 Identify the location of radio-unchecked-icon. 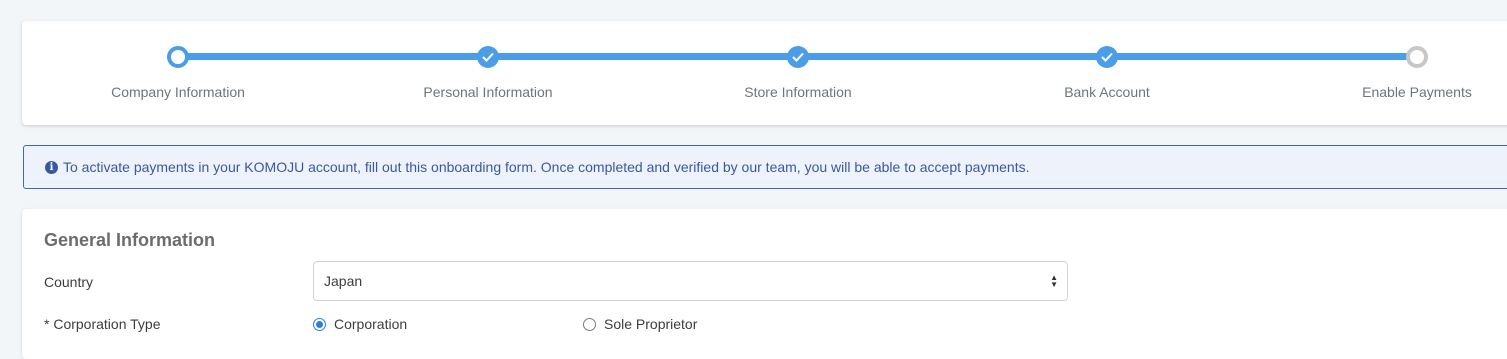
(589, 324).